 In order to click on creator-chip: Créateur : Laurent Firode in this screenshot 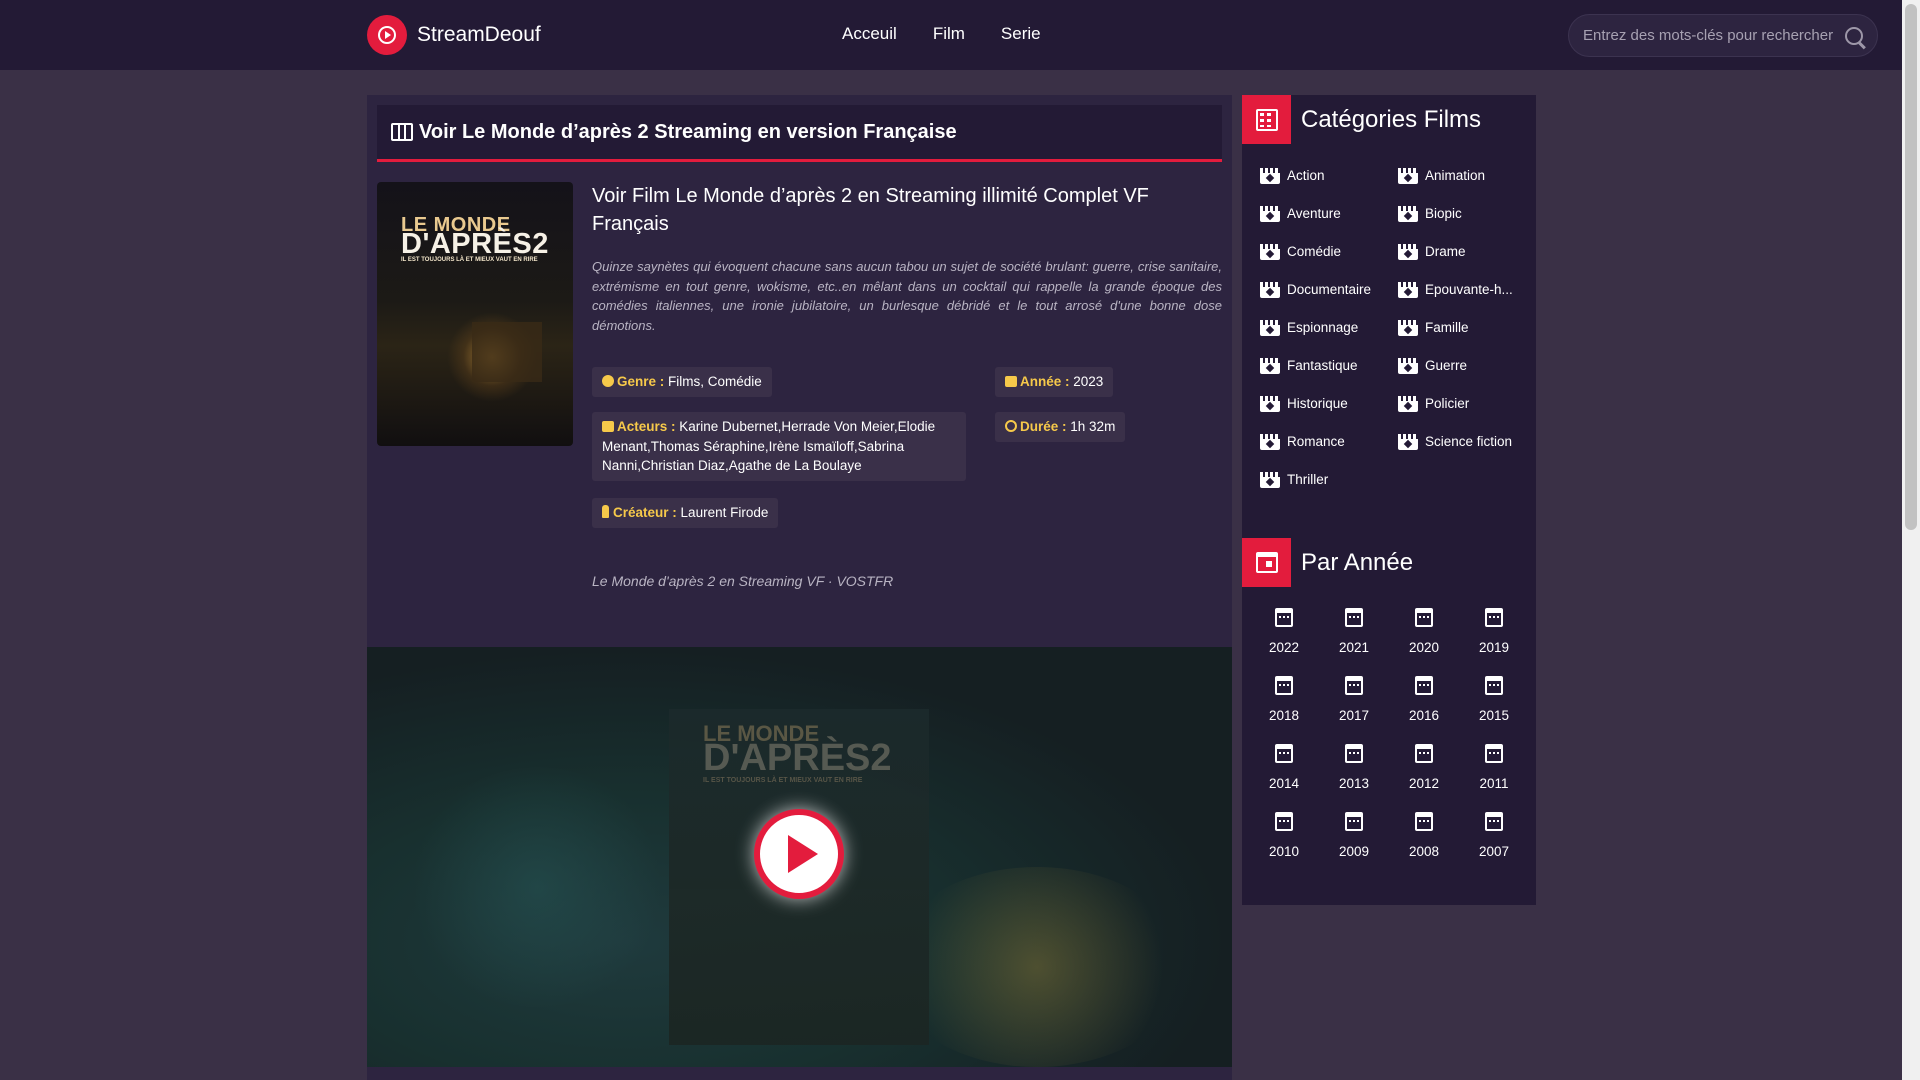, I will do `click(685, 513)`.